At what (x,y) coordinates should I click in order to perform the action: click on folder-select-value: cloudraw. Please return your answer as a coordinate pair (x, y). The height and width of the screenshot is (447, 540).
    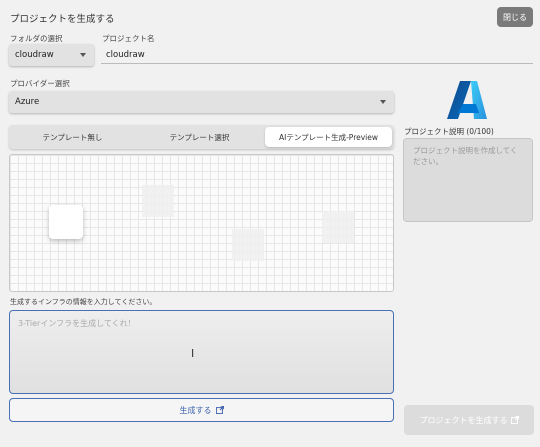
    Looking at the image, I should click on (34, 55).